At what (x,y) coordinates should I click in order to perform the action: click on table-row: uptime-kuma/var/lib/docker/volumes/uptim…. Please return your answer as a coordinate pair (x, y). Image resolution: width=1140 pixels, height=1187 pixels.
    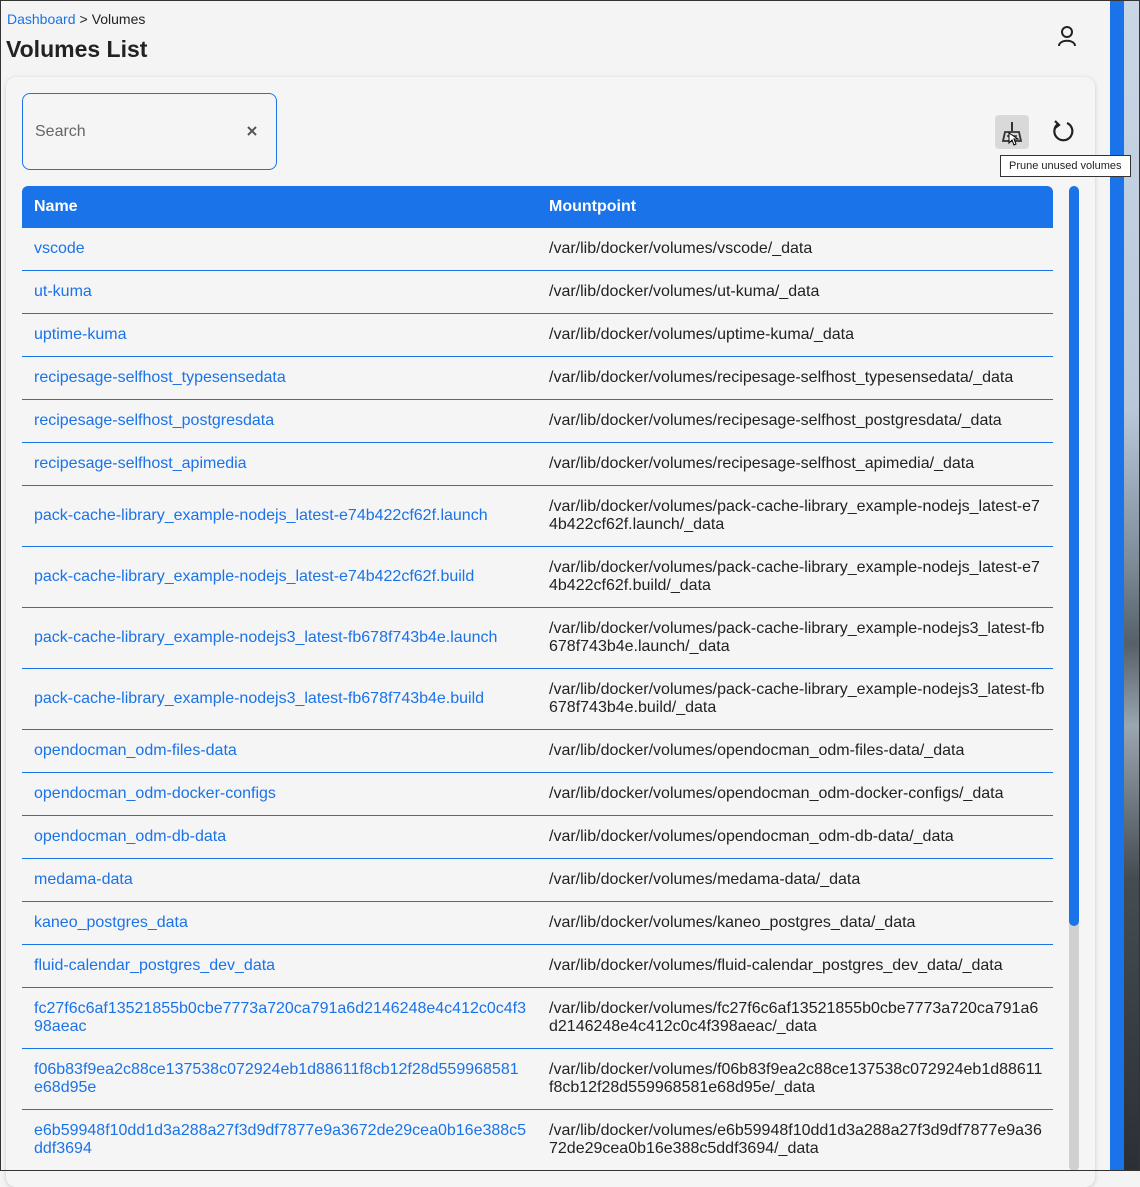
    Looking at the image, I should click on (537, 335).